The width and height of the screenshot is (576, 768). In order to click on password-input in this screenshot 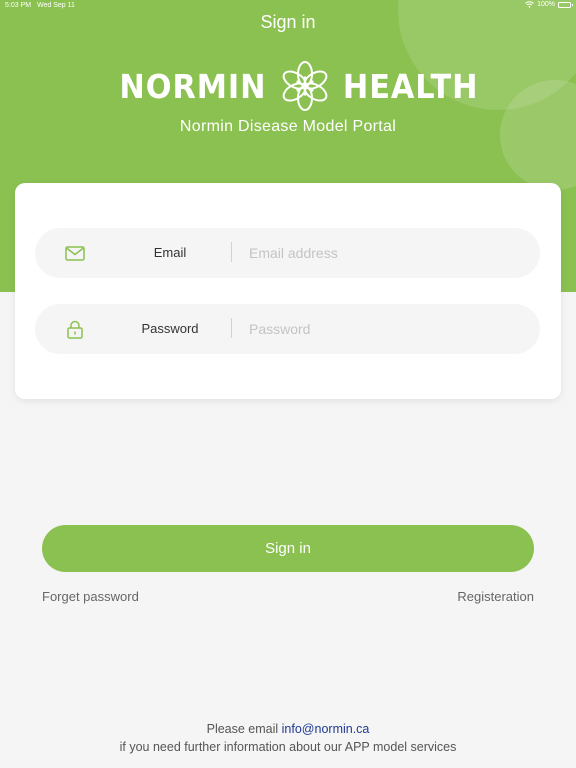, I will do `click(389, 329)`.